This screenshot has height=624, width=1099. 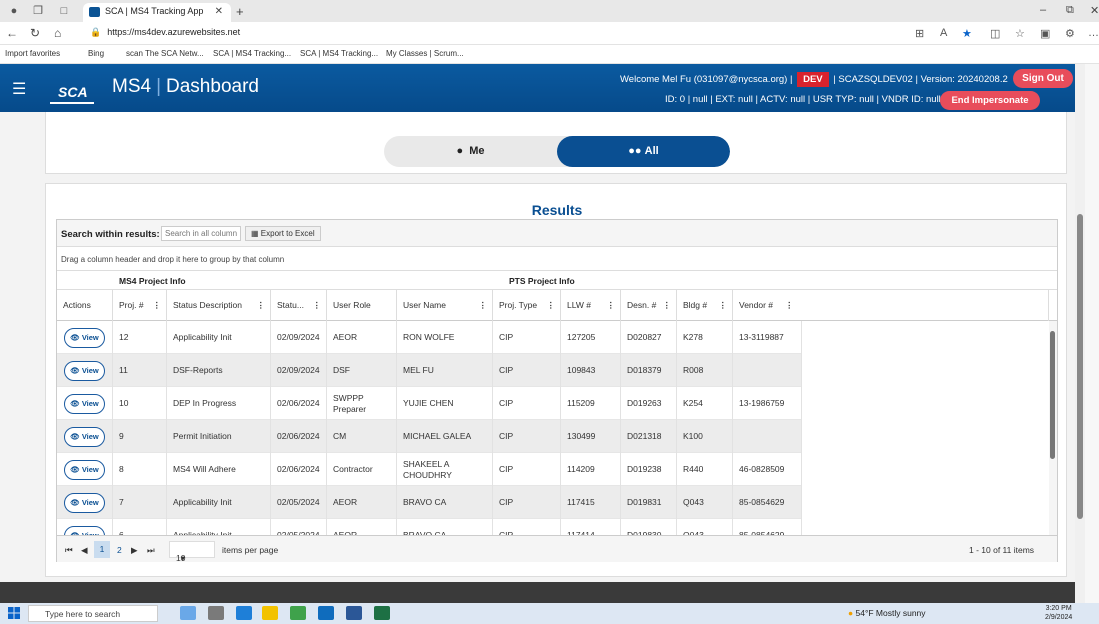 What do you see at coordinates (14, 613) in the screenshot?
I see `windows-start-icon` at bounding box center [14, 613].